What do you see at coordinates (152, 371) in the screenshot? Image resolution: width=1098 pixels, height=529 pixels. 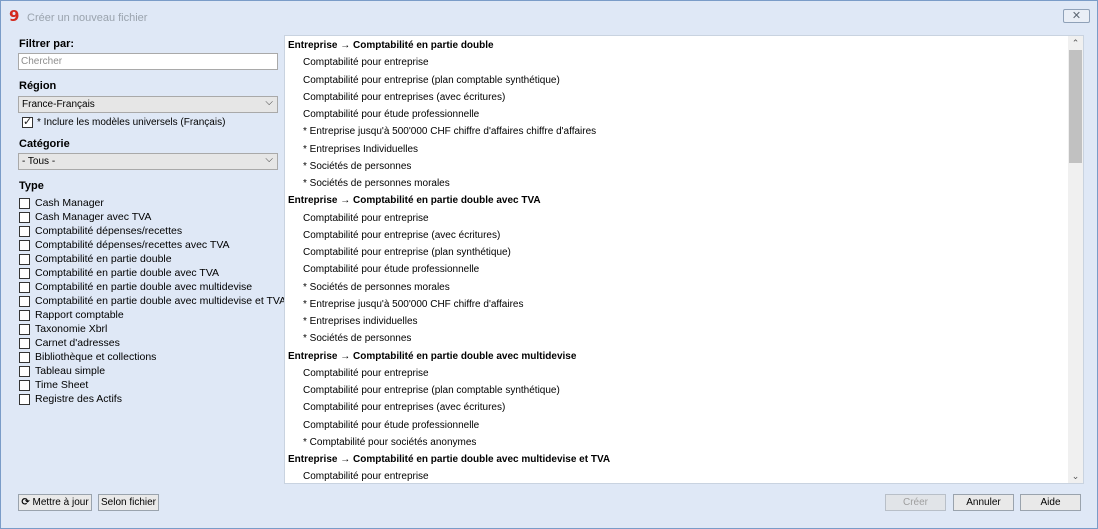 I see `type-filter-item: Tableau simple` at bounding box center [152, 371].